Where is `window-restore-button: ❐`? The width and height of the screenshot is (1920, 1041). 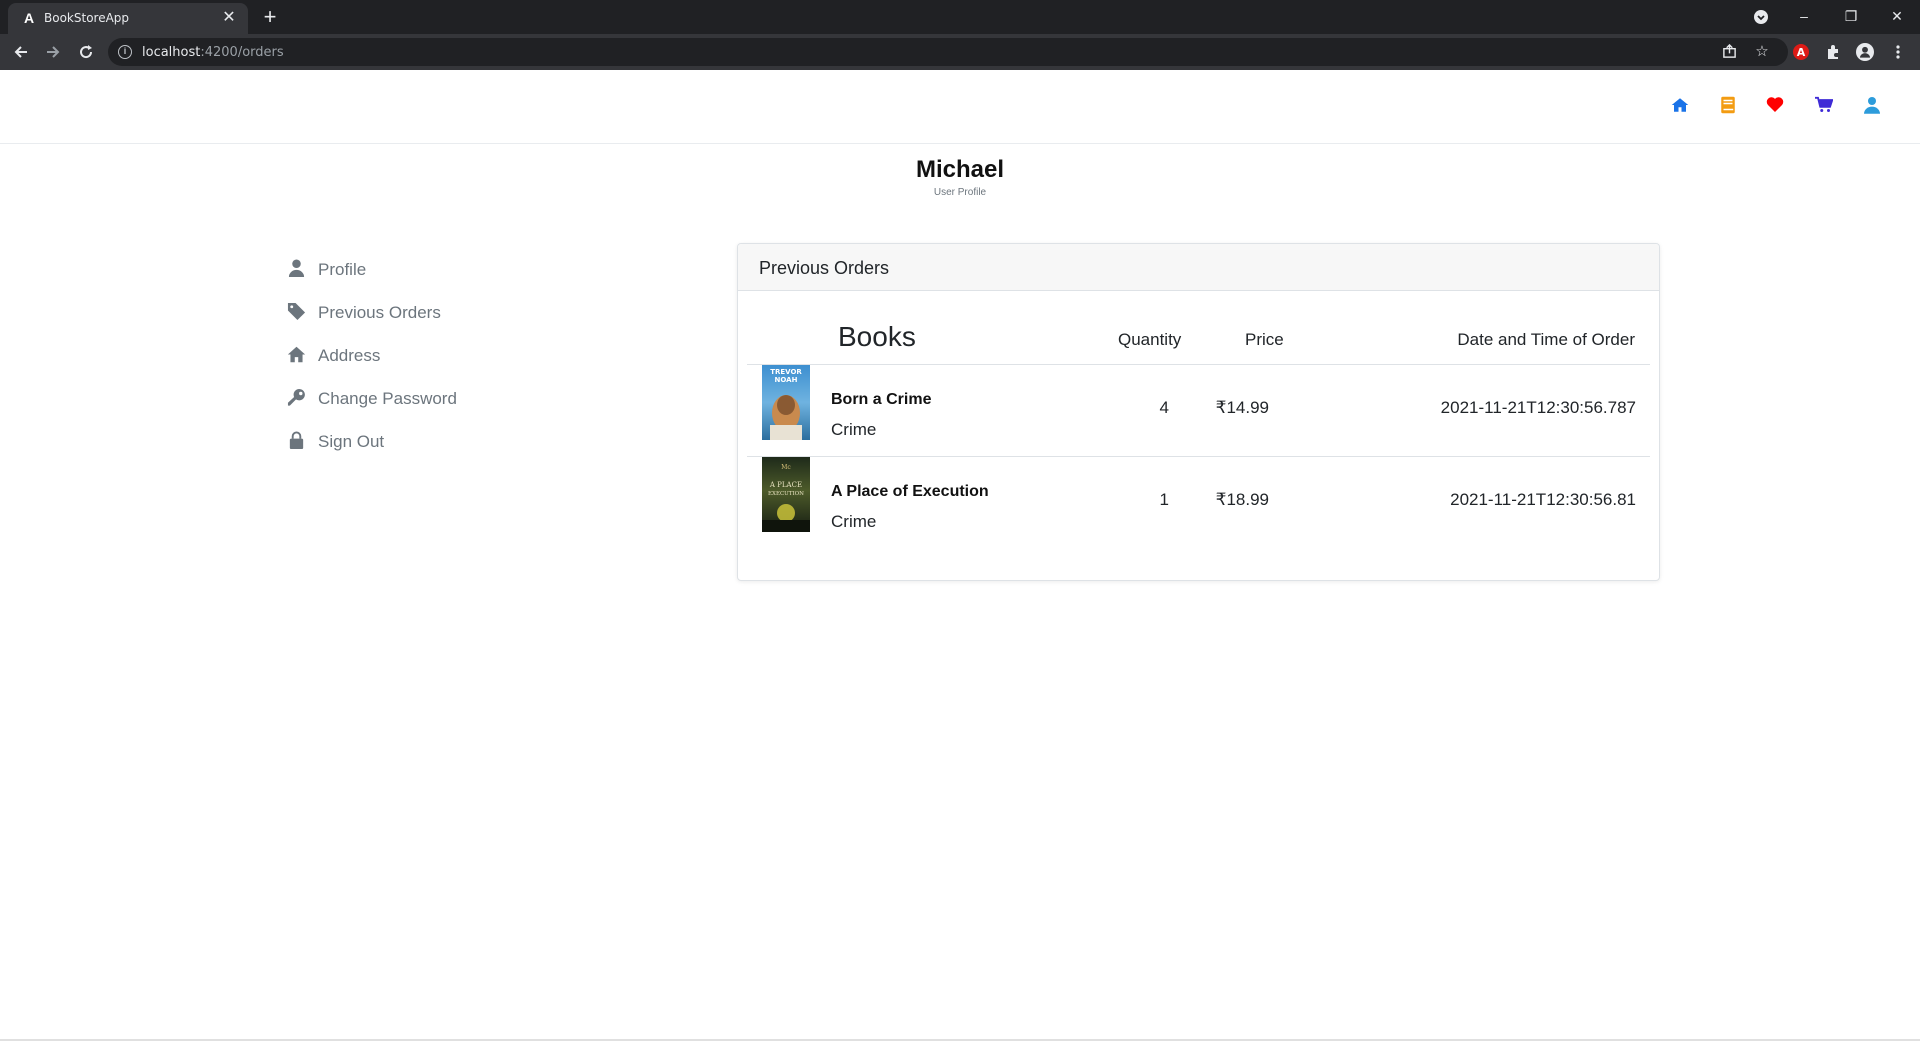
window-restore-button: ❐ is located at coordinates (1851, 16).